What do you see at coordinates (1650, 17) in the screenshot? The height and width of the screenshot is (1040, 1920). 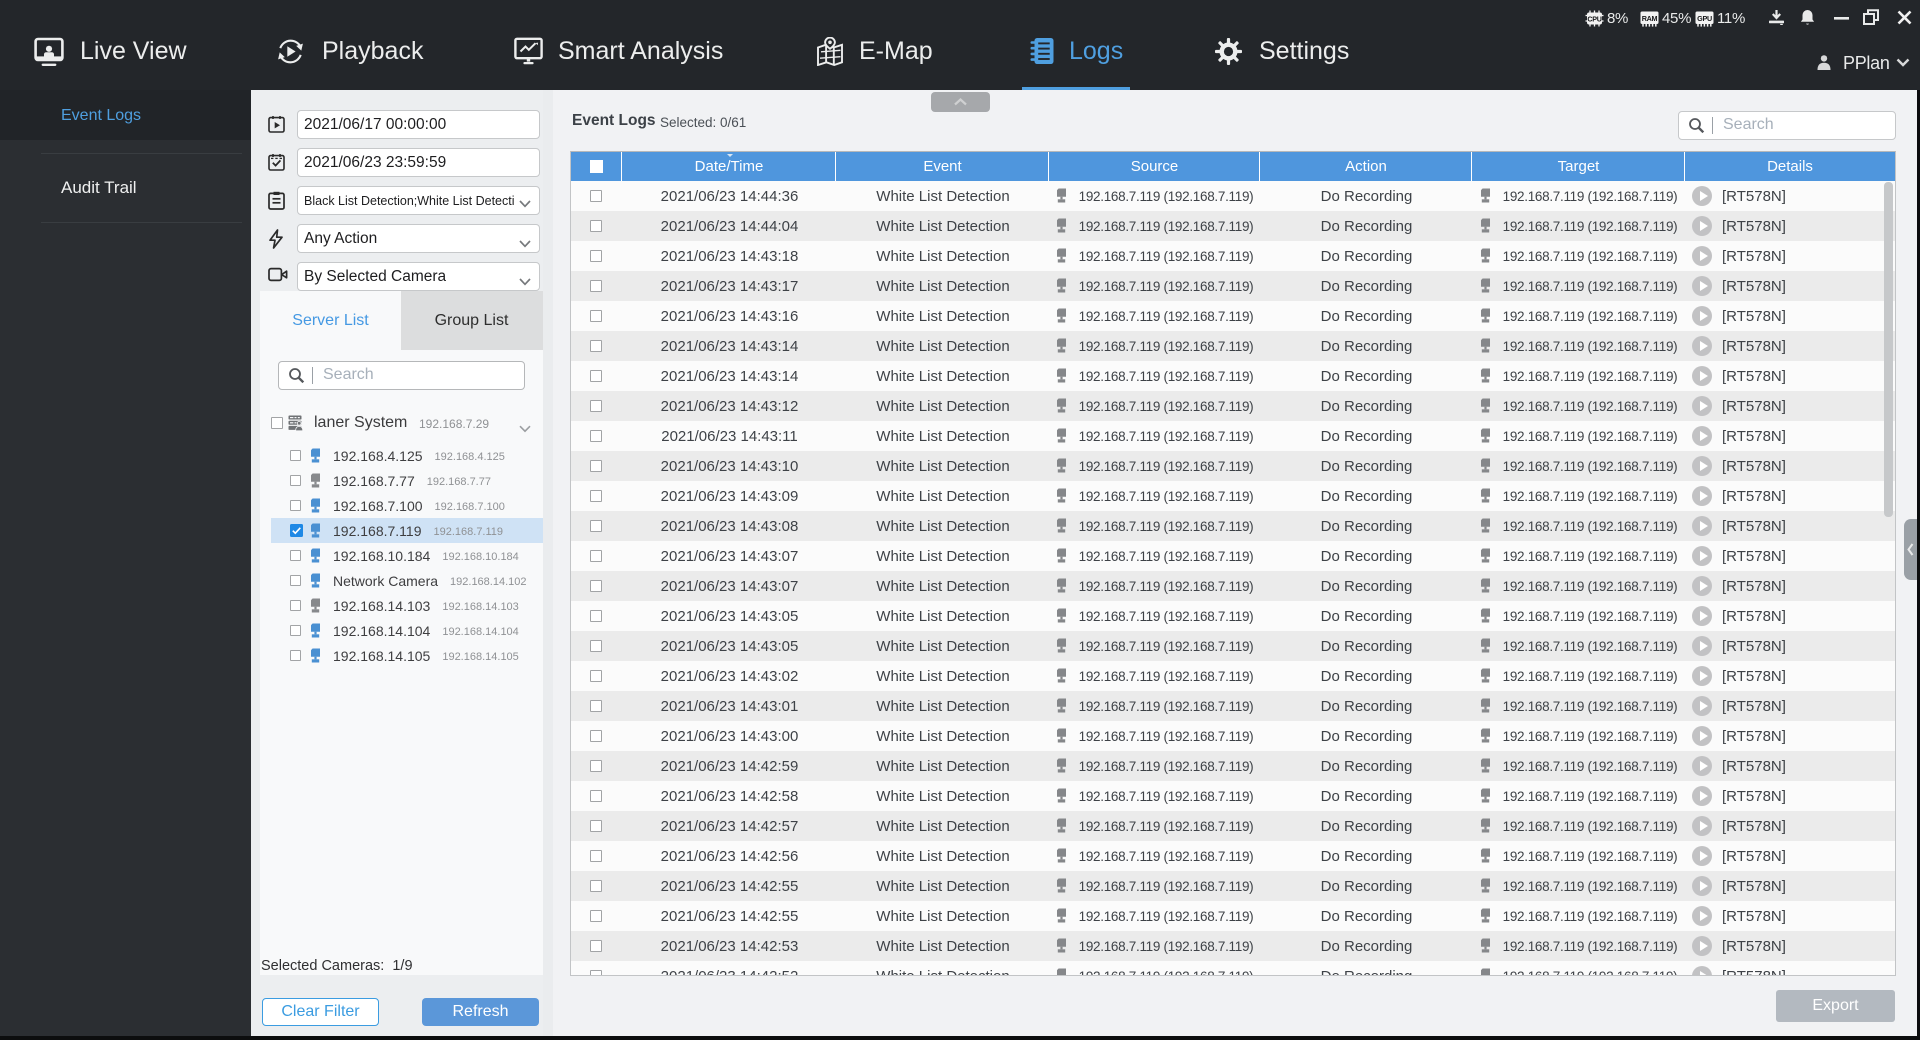 I see `svg-text: RAM` at bounding box center [1650, 17].